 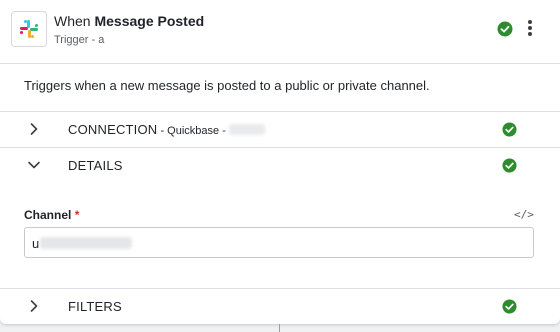 What do you see at coordinates (280, 306) in the screenshot?
I see `section-filters: FILTERS` at bounding box center [280, 306].